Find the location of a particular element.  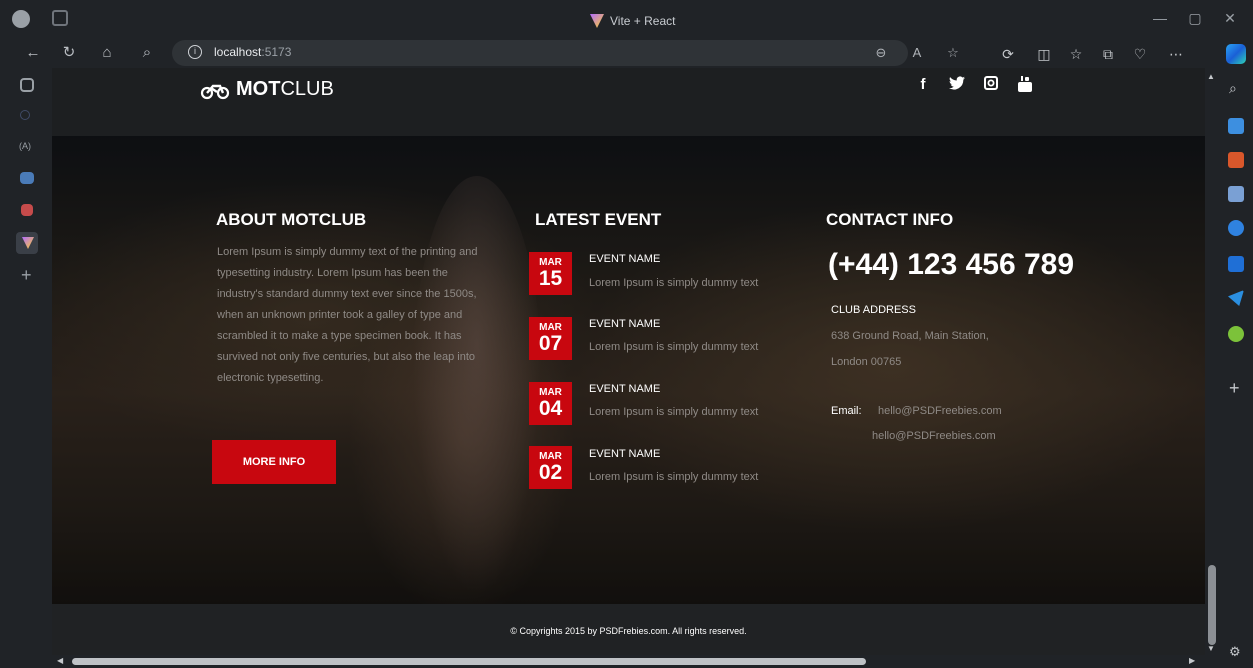

event-date-badge: MAR 02 is located at coordinates (550, 467).